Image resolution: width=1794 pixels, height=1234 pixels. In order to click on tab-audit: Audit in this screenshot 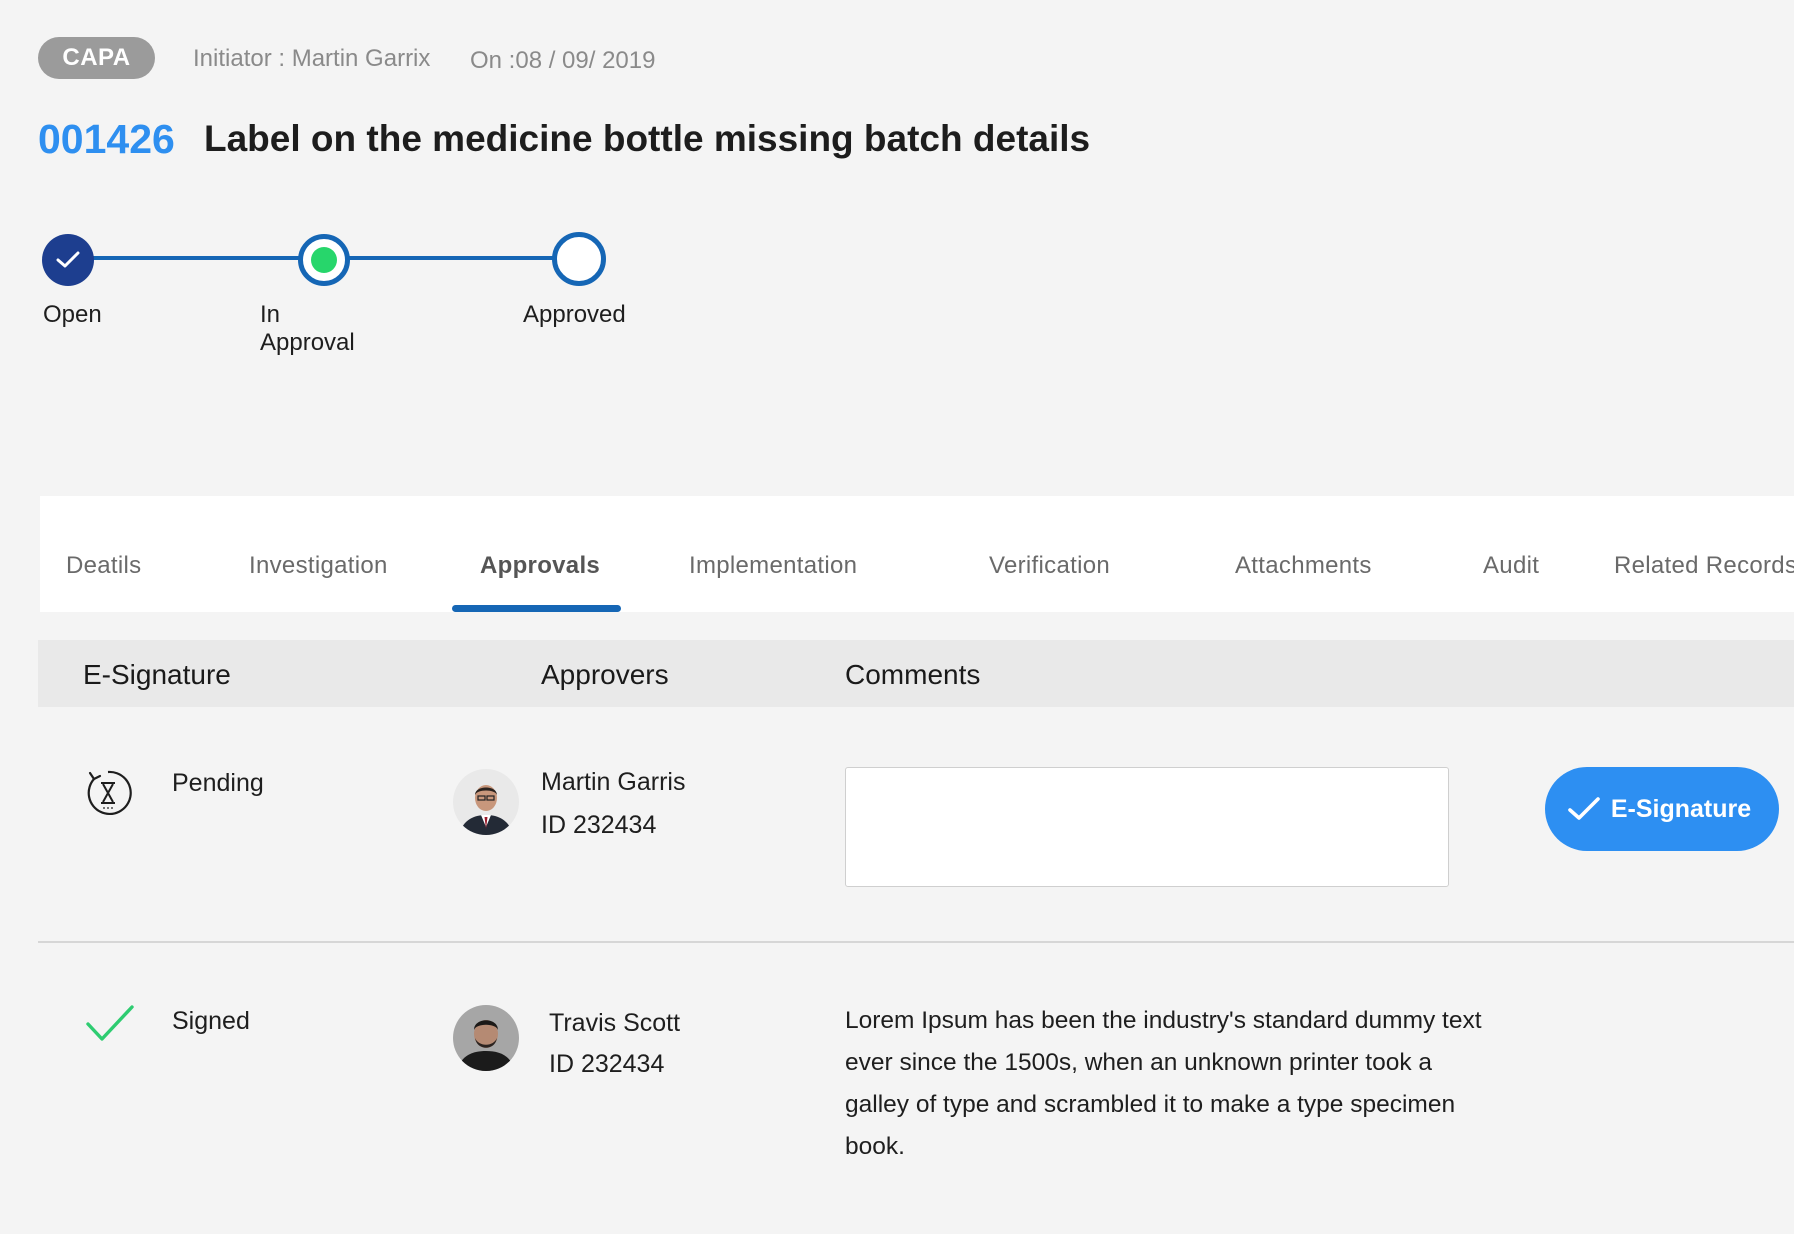, I will do `click(1511, 566)`.